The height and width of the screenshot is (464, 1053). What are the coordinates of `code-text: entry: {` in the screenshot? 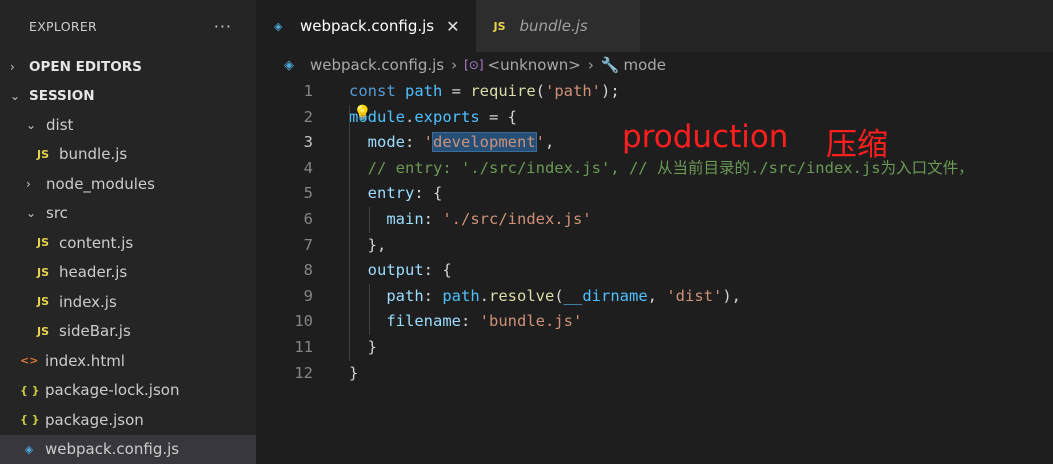 It's located at (395, 194).